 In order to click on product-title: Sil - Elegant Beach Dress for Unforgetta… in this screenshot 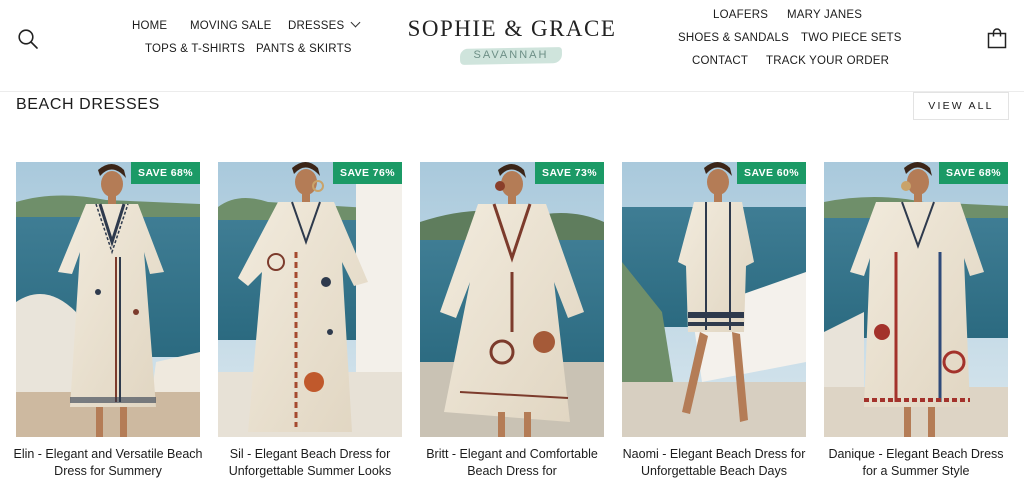, I will do `click(310, 462)`.